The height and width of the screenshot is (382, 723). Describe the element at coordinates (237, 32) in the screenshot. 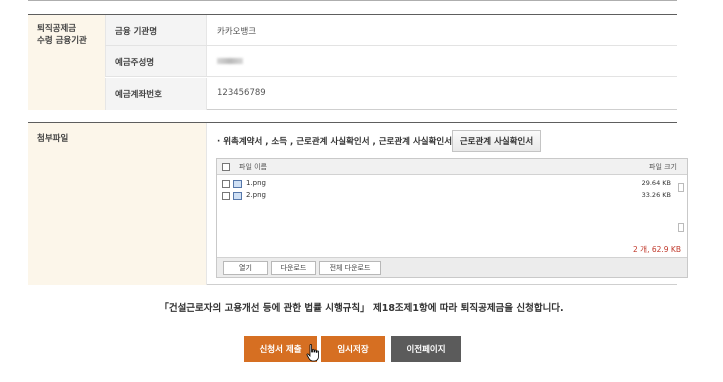

I see `bank-name-value: 카카오뱅크` at that location.